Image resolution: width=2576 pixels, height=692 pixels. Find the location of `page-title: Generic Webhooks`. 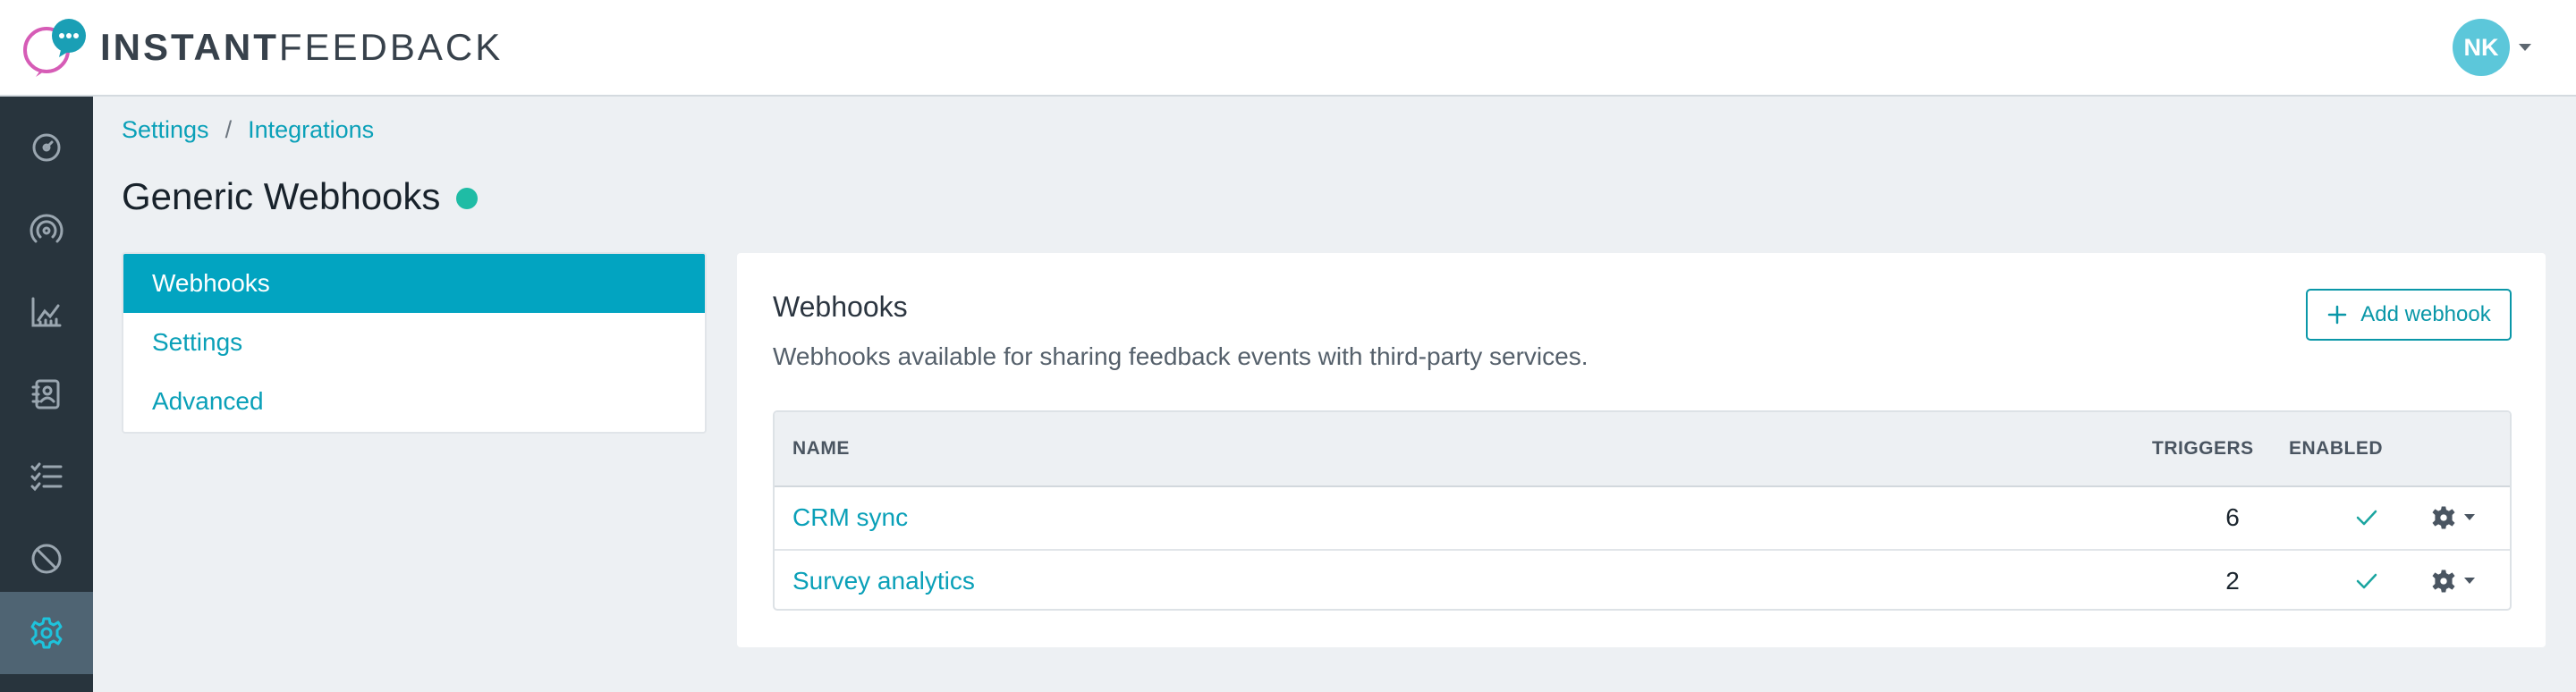

page-title: Generic Webhooks is located at coordinates (281, 196).